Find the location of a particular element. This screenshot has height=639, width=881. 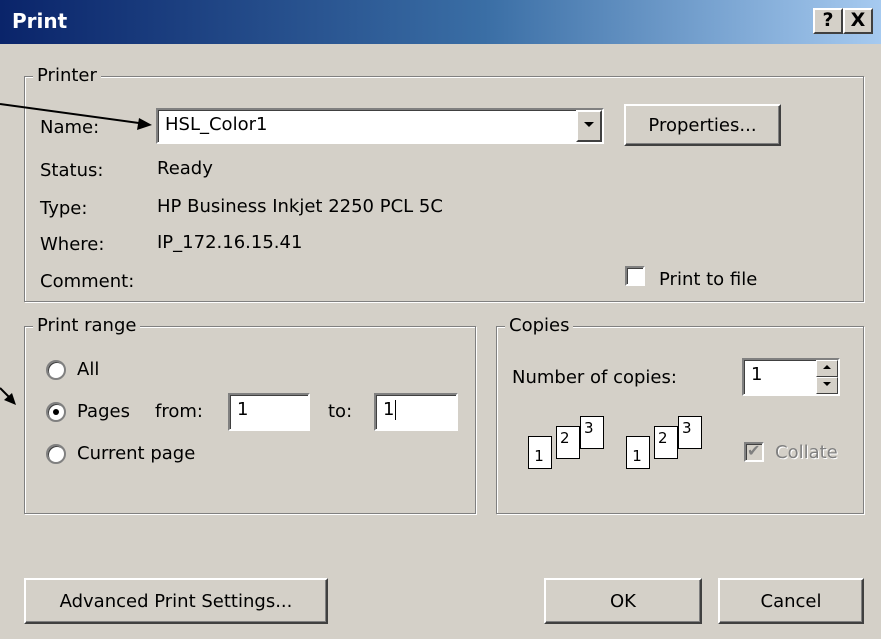

arrowhead-icon is located at coordinates (144, 124).